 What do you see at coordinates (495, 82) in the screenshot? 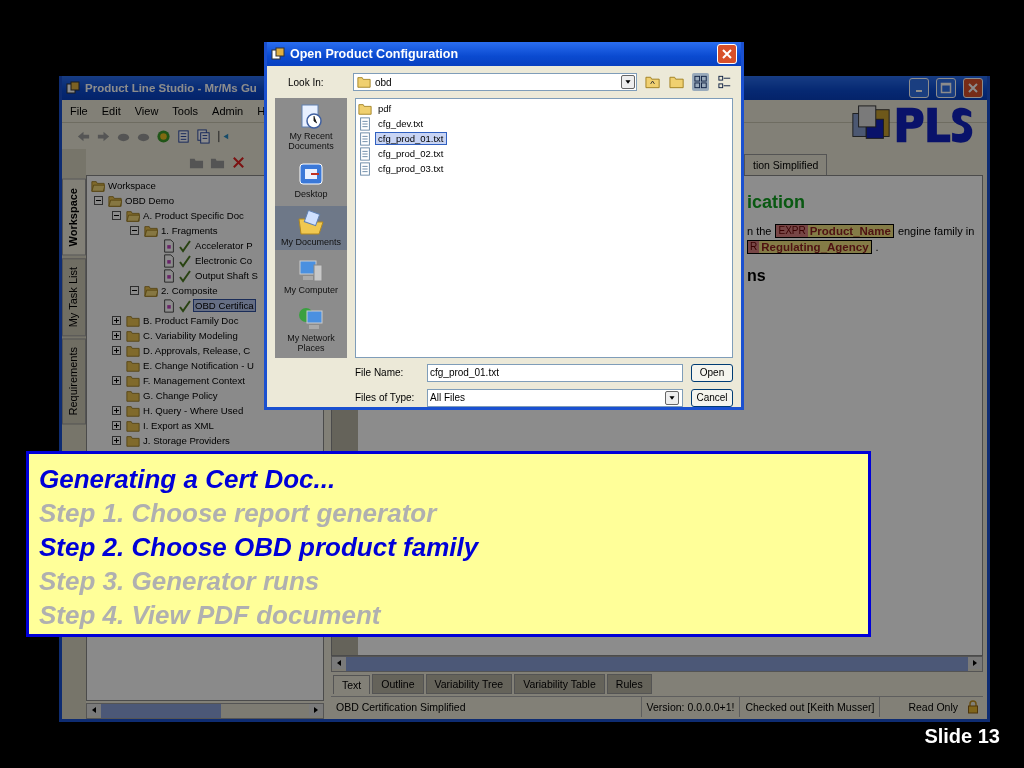
I see `look-in-dropdown: obd` at bounding box center [495, 82].